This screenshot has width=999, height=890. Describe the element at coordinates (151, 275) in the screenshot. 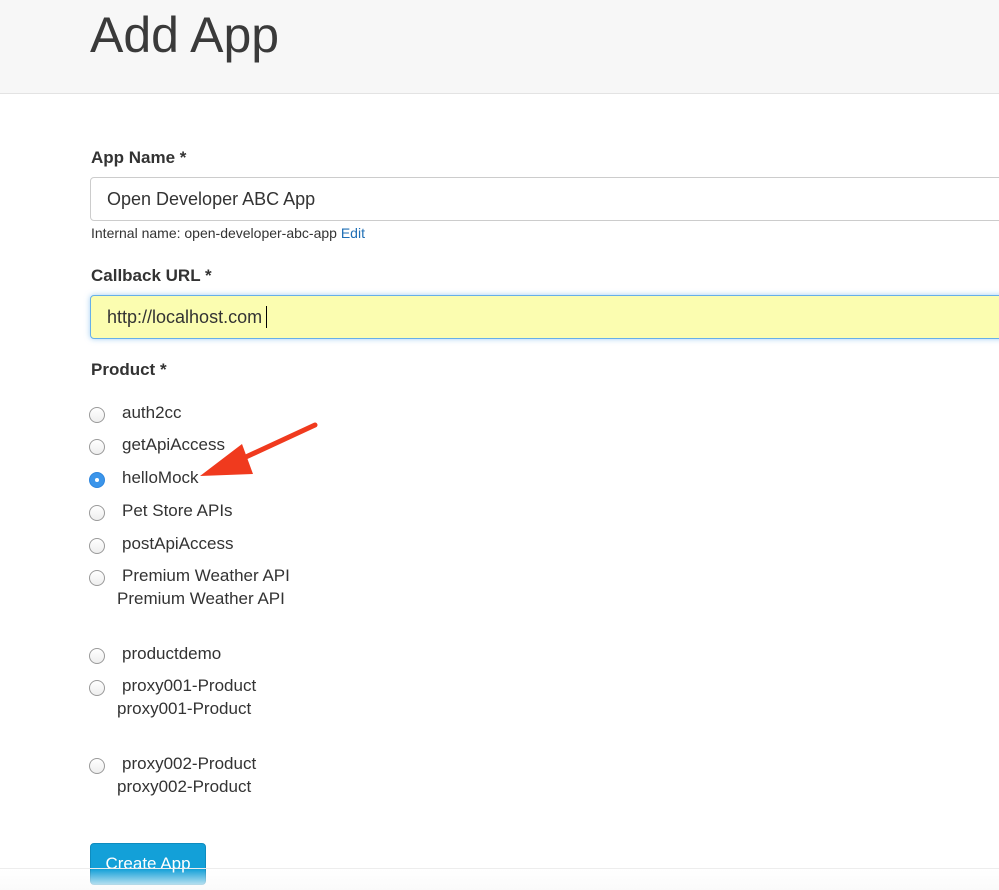

I see `callback-url-label: Callback URL *` at that location.